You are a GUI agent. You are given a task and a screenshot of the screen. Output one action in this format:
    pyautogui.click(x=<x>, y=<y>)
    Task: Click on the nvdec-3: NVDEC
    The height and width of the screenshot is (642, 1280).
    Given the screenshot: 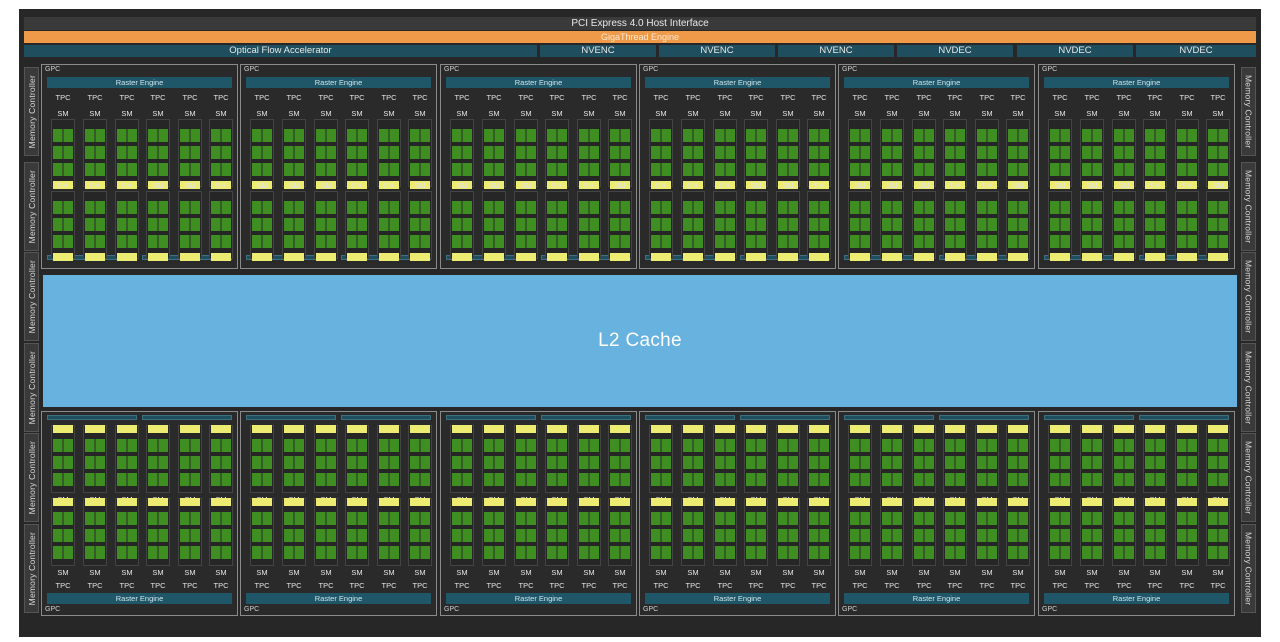 What is the action you would take?
    pyautogui.click(x=1196, y=51)
    